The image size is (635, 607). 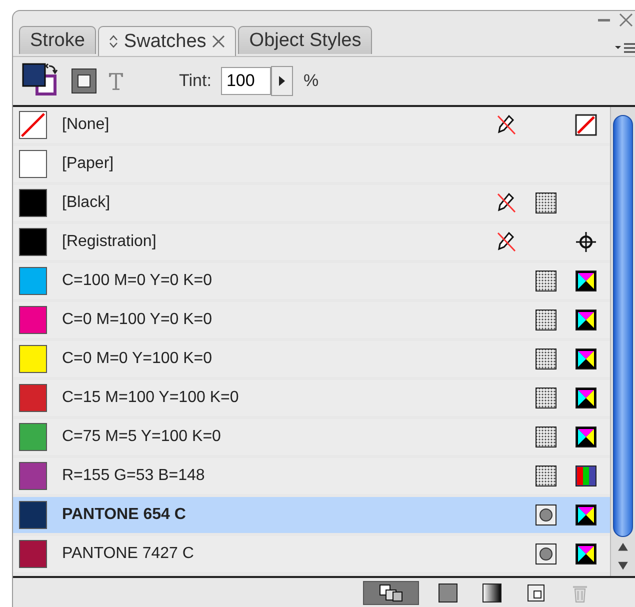 I want to click on text-icon, so click(x=116, y=81).